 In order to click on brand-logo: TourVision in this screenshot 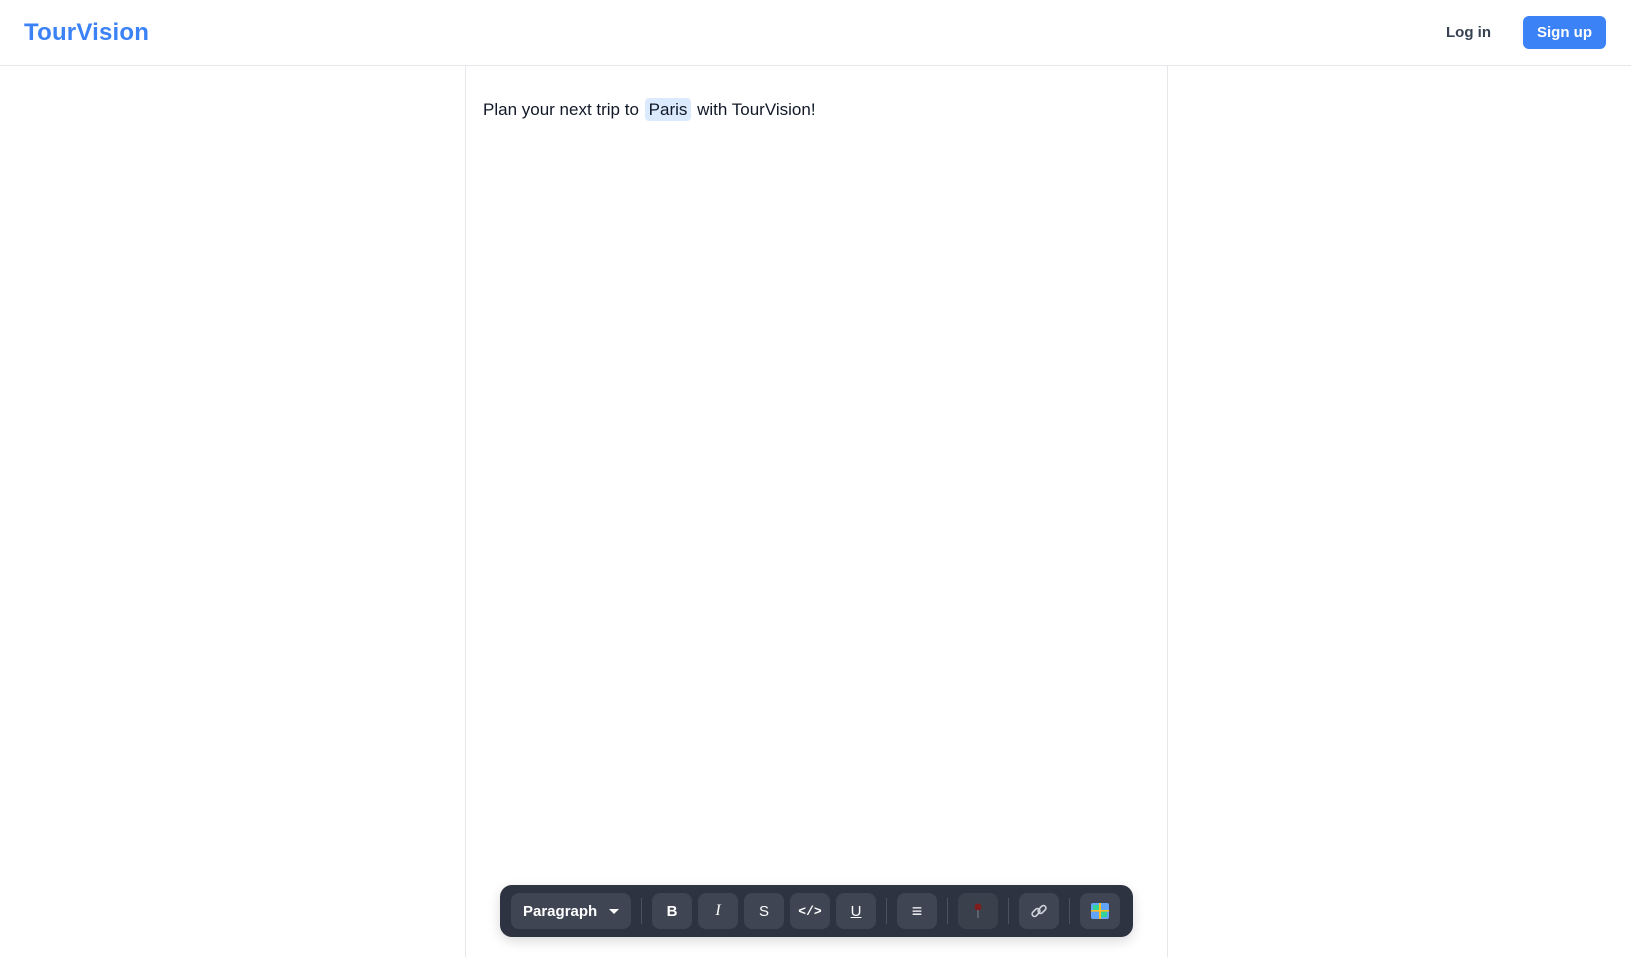, I will do `click(86, 33)`.